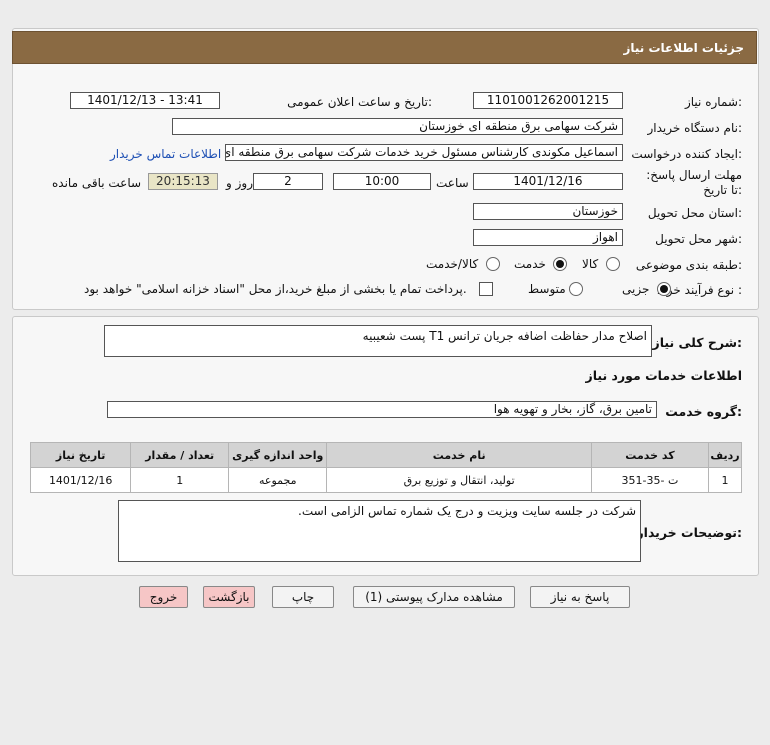 Image resolution: width=770 pixels, height=745 pixels. What do you see at coordinates (80, 455) in the screenshot?
I see `col-need-date: تاریخ نیاز` at bounding box center [80, 455].